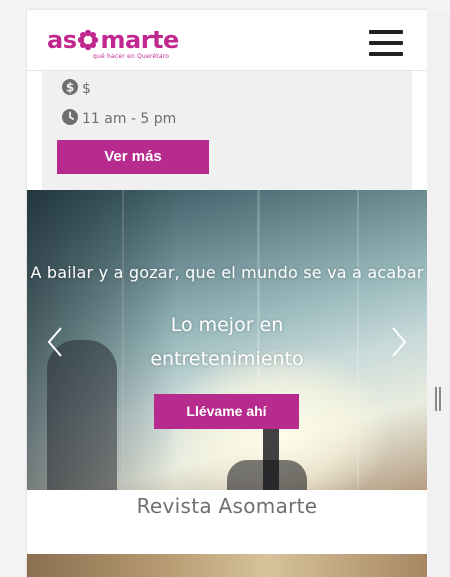 The height and width of the screenshot is (577, 450). Describe the element at coordinates (227, 506) in the screenshot. I see `section-title: Revista Asomarte` at that location.